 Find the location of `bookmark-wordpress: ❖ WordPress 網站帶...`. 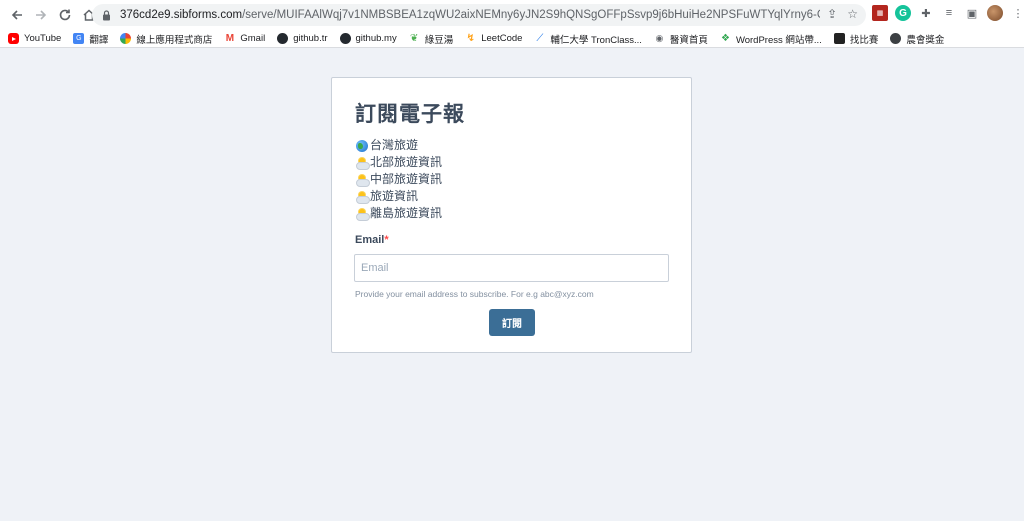

bookmark-wordpress: ❖ WordPress 網站帶... is located at coordinates (771, 39).